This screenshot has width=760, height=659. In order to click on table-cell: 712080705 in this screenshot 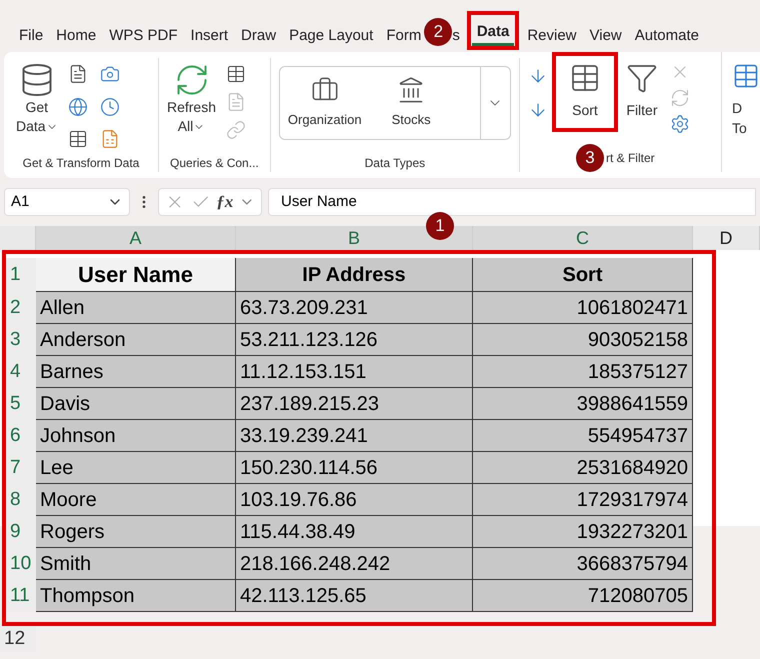, I will do `click(583, 596)`.